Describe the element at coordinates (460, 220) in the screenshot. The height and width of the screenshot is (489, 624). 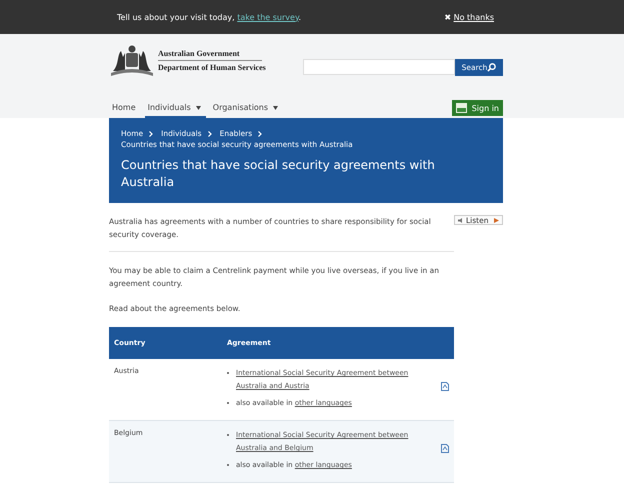
I see `speaker-icon` at that location.